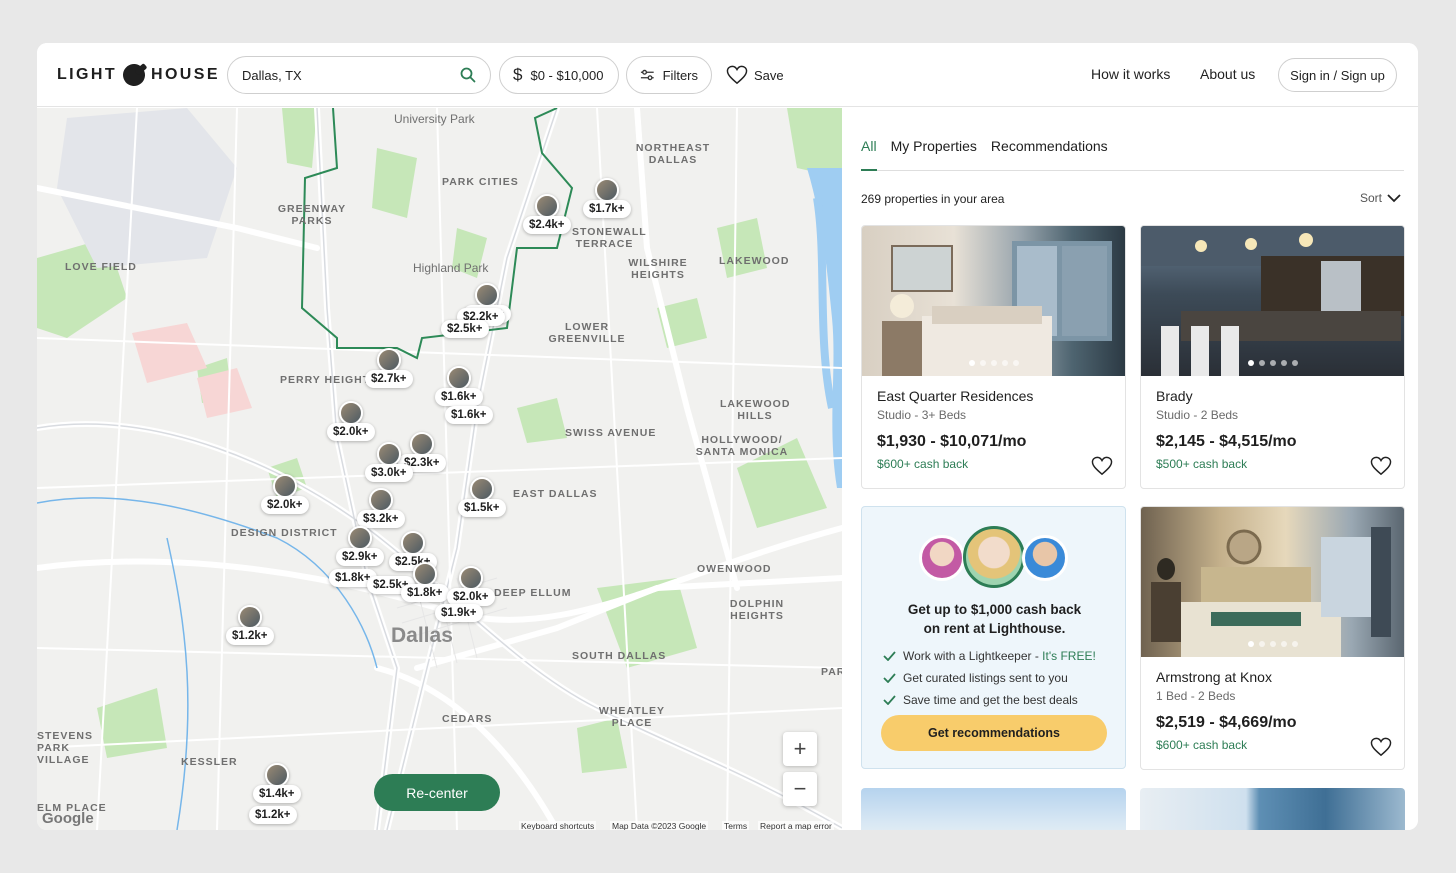  What do you see at coordinates (277, 794) in the screenshot?
I see `marker-price: $1.4k+` at bounding box center [277, 794].